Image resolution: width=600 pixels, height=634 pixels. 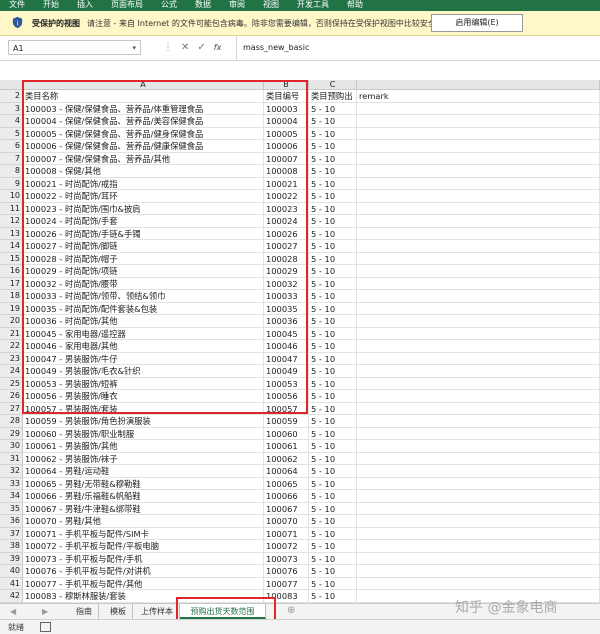 What do you see at coordinates (85, 5) in the screenshot?
I see `ribbon-tab: 插入` at bounding box center [85, 5].